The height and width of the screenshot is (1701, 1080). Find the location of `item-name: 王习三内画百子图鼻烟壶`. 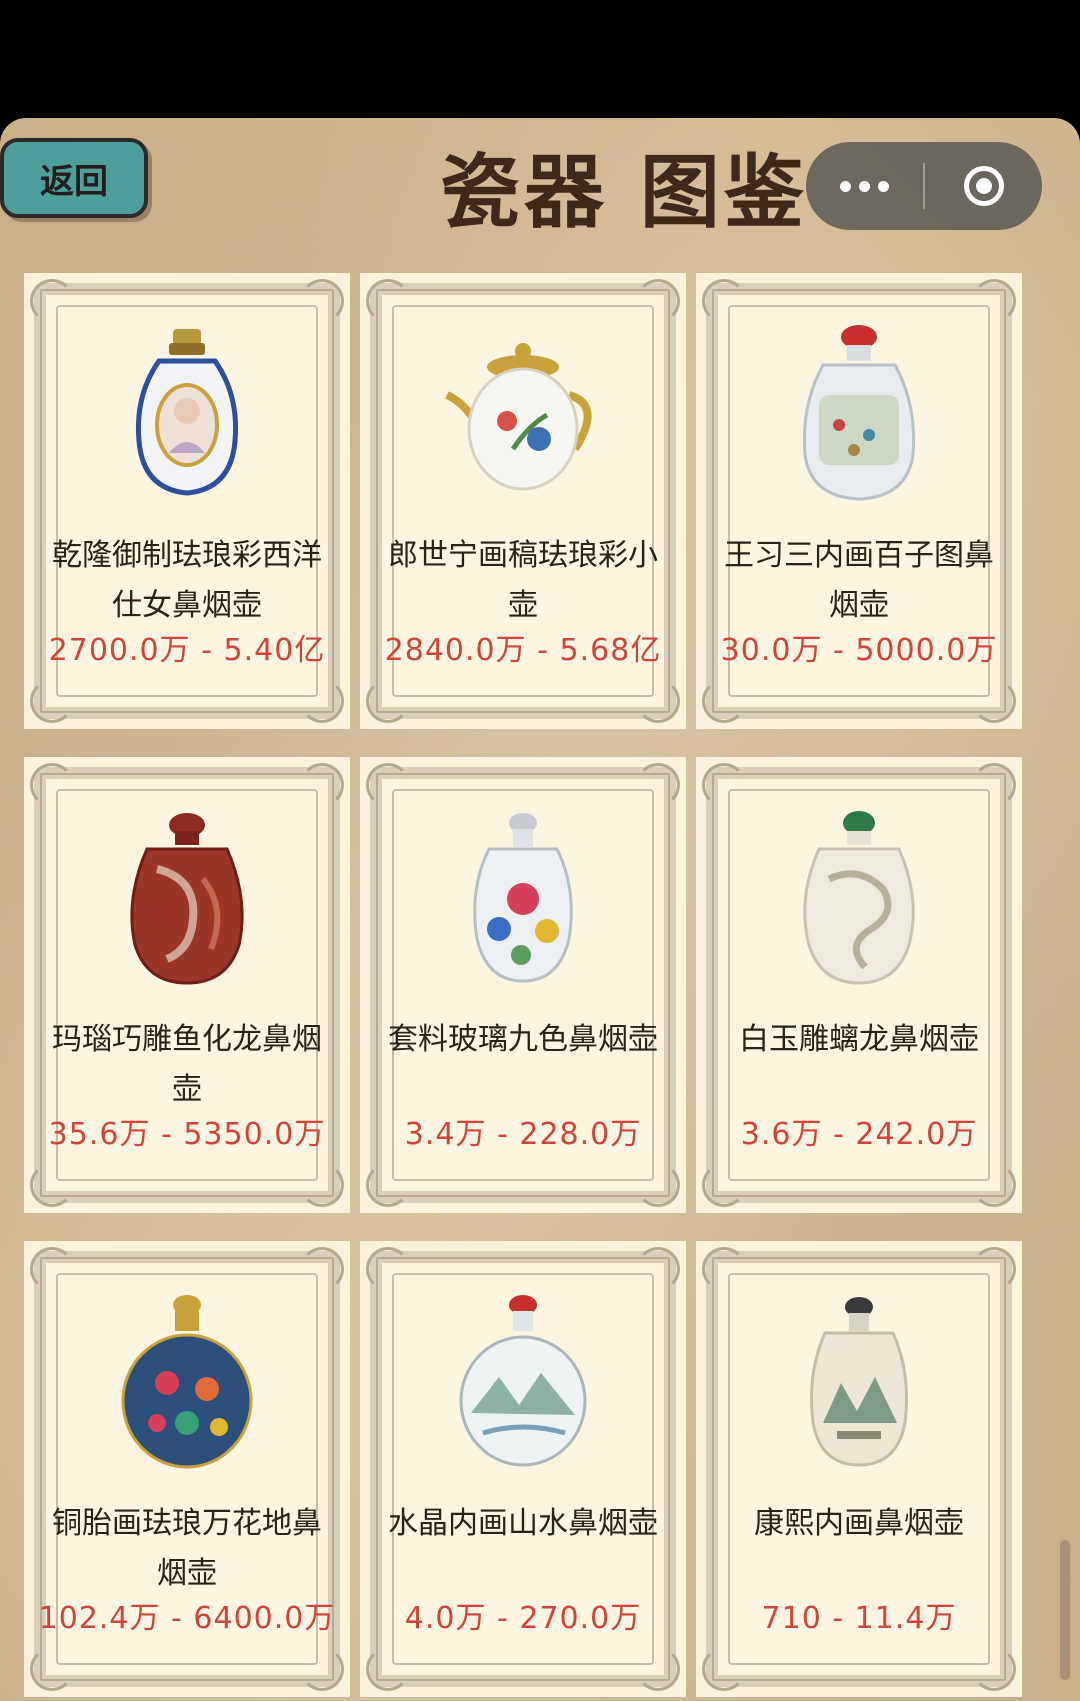

item-name: 王习三内画百子图鼻烟壶 is located at coordinates (859, 580).